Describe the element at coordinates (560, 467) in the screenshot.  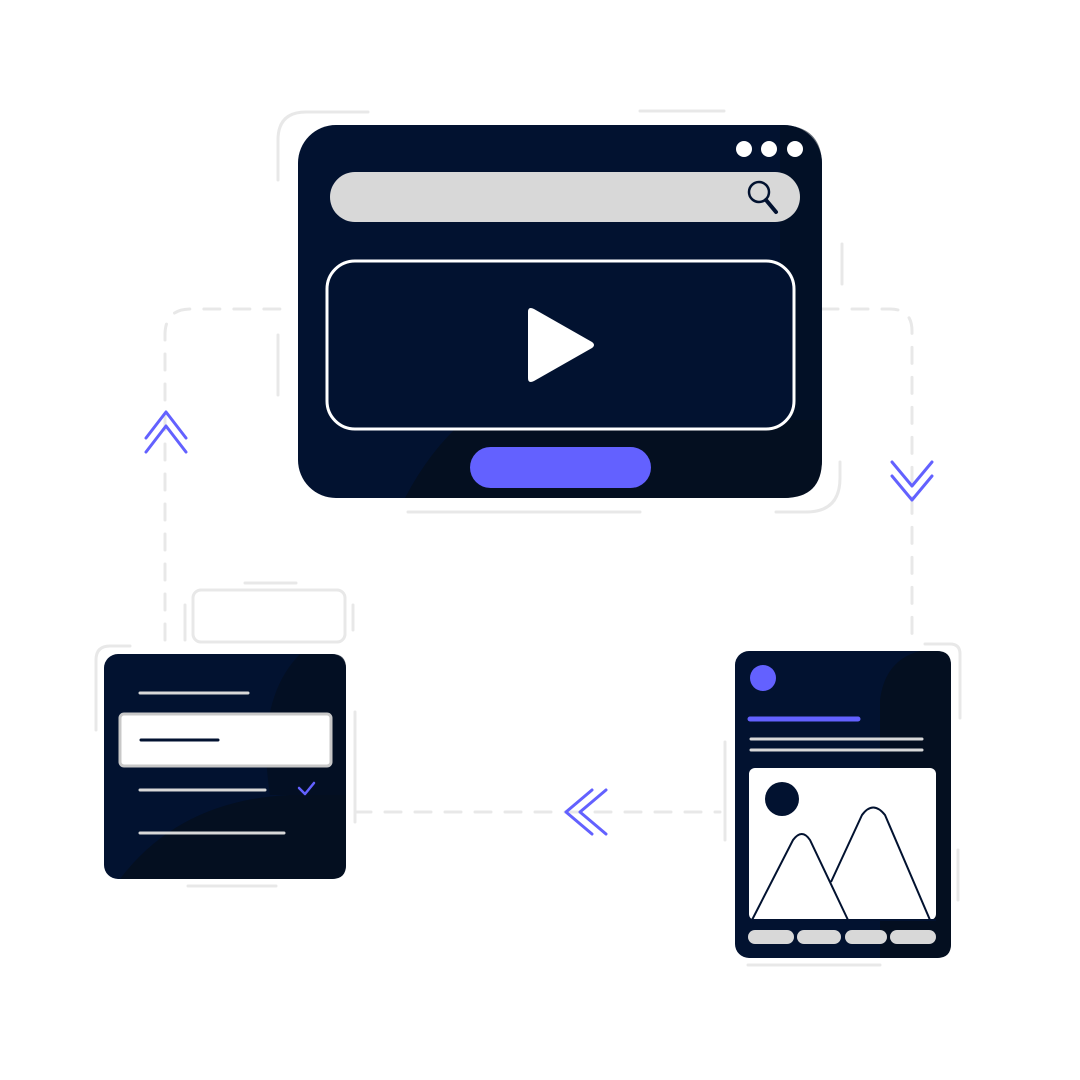
I see `accent-pill-button` at that location.